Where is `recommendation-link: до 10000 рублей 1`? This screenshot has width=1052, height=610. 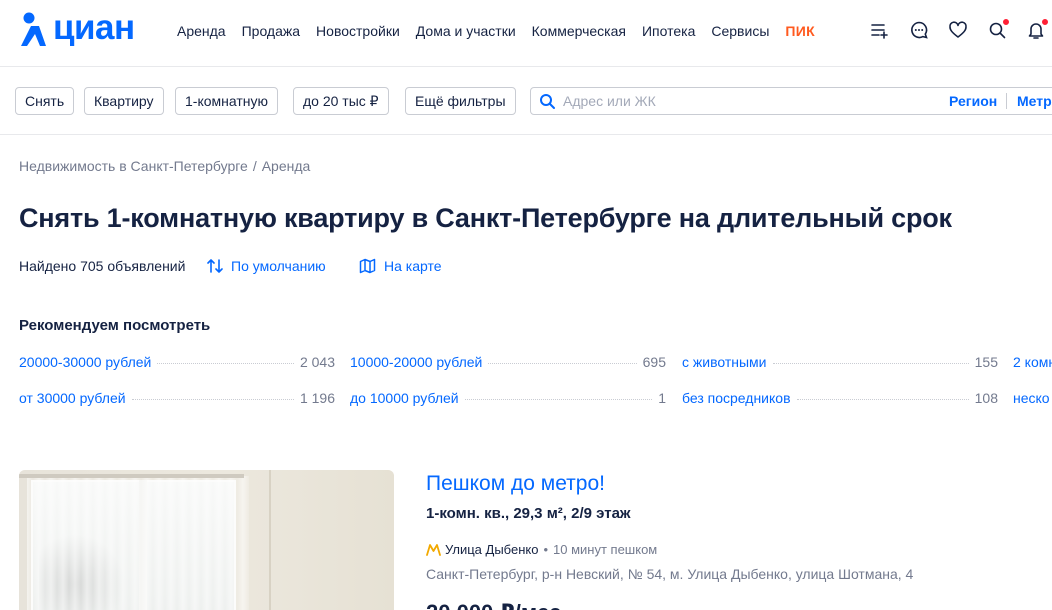
recommendation-link: до 10000 рублей 1 is located at coordinates (508, 400).